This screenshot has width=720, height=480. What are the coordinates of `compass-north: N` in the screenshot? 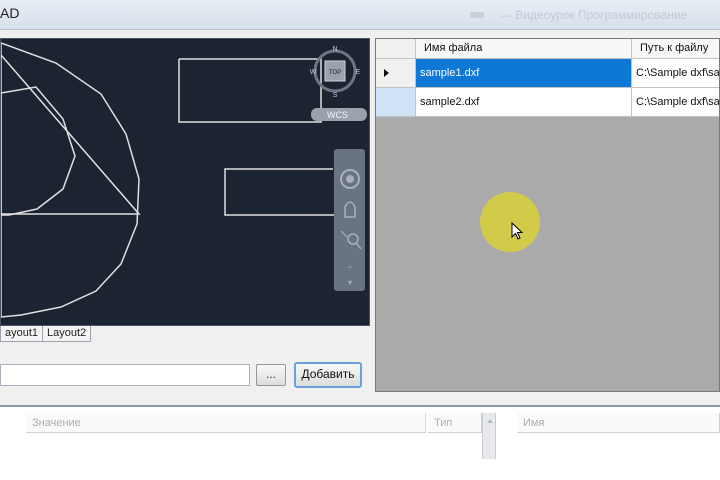 It's located at (334, 49).